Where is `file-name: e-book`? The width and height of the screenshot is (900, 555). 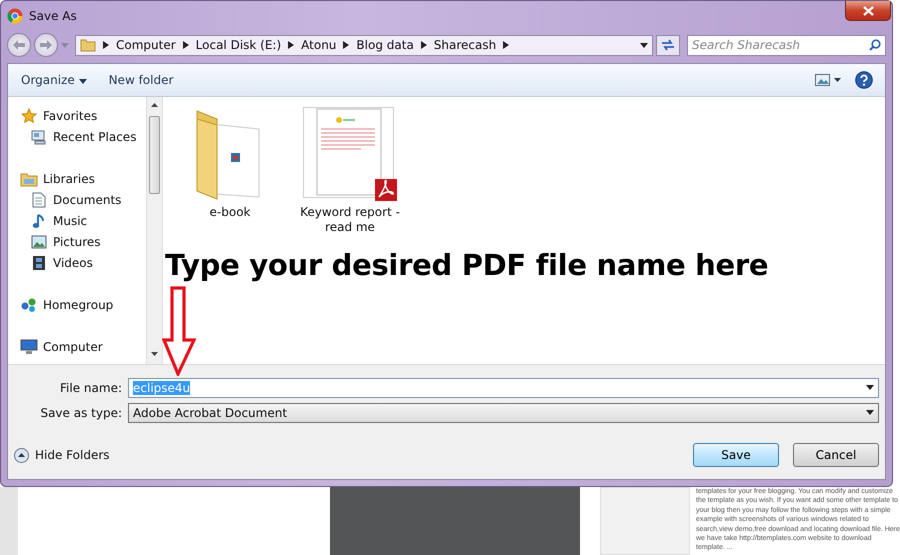
file-name: e-book is located at coordinates (230, 212).